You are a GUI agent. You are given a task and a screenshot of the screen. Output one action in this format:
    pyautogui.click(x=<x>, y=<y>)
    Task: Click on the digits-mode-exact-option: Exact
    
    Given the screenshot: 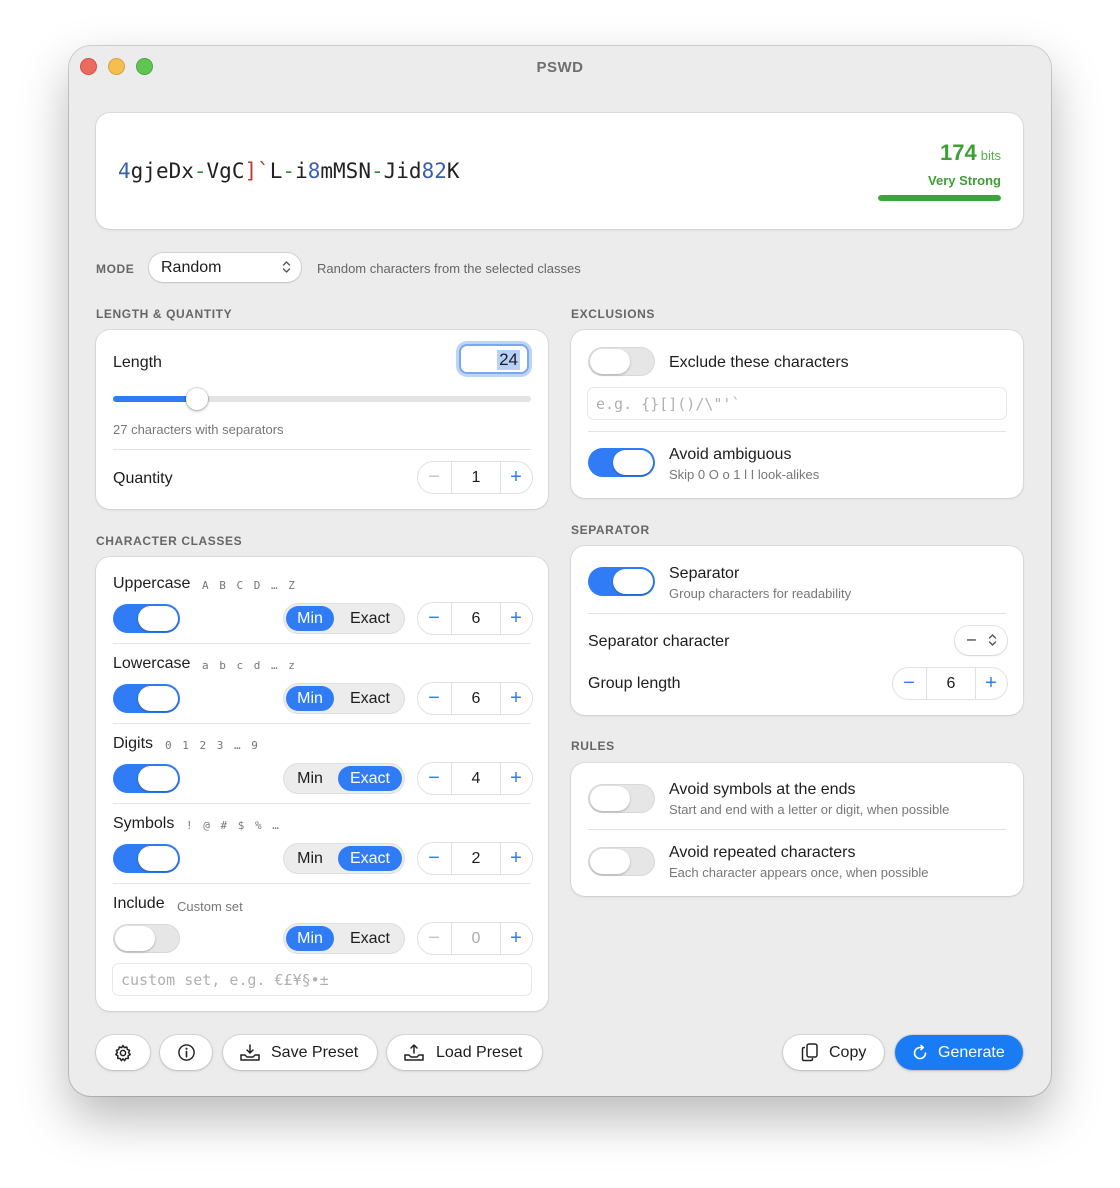 What is the action you would take?
    pyautogui.click(x=370, y=778)
    